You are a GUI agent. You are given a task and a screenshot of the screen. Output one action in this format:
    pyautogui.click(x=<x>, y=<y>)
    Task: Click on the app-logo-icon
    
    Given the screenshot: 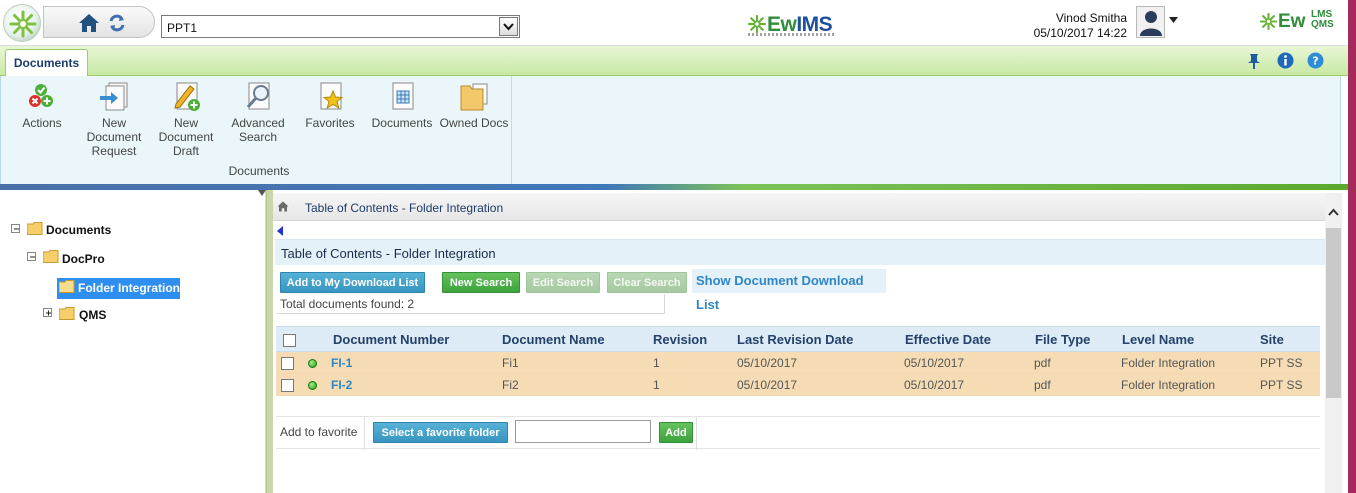 What is the action you would take?
    pyautogui.click(x=22, y=23)
    